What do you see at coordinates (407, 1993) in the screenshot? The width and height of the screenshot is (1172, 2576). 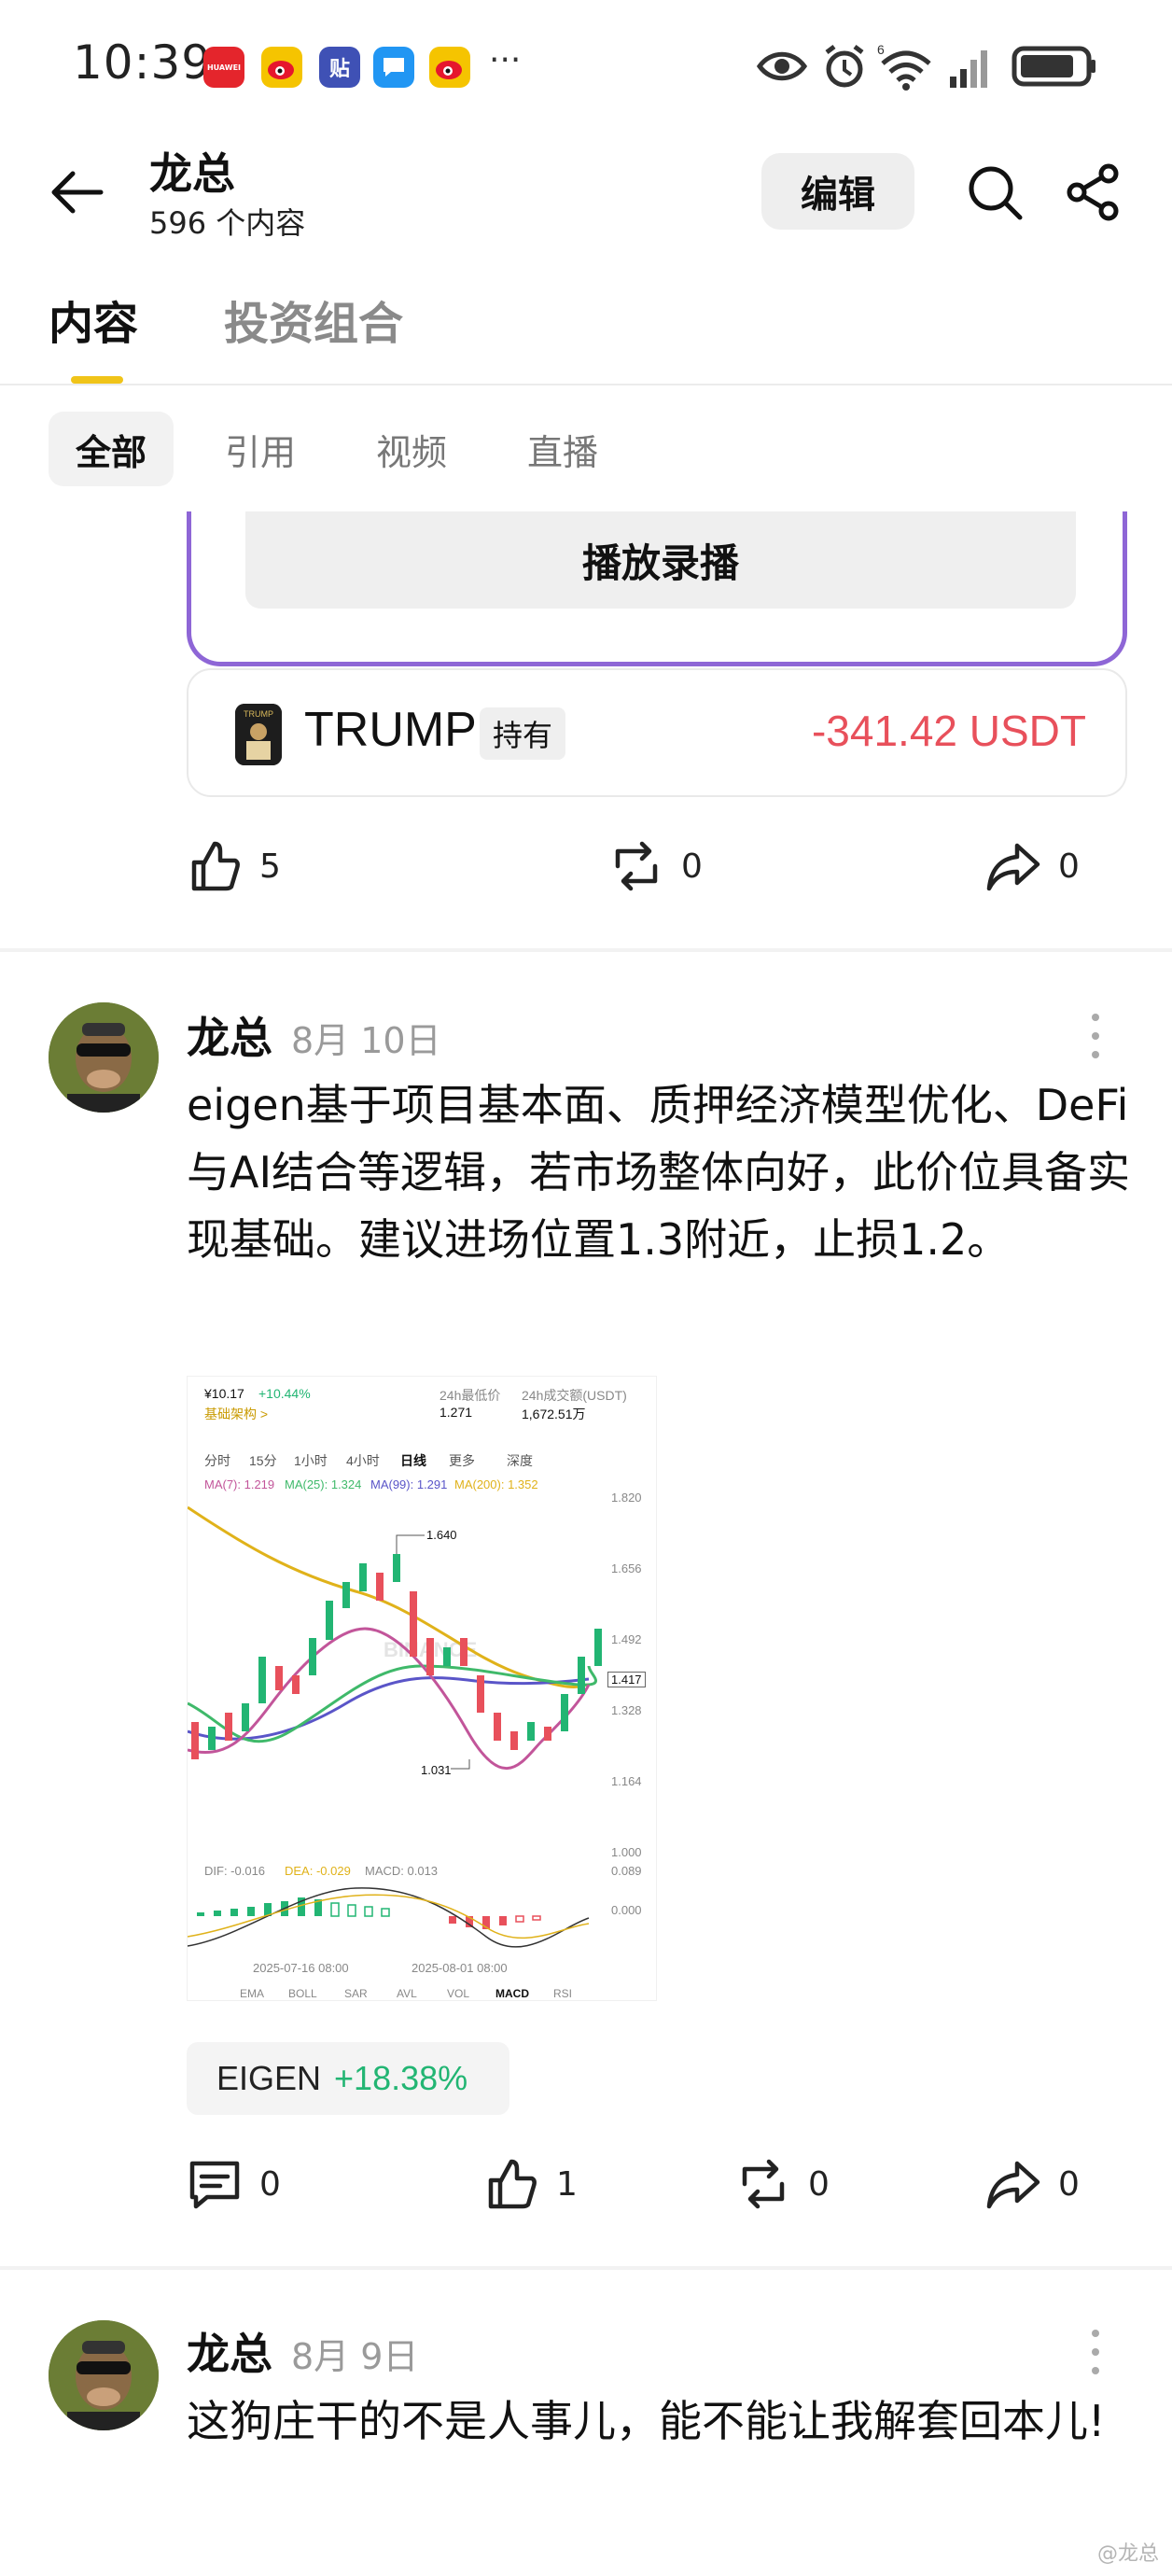 I see `indicator-tab: AVL` at bounding box center [407, 1993].